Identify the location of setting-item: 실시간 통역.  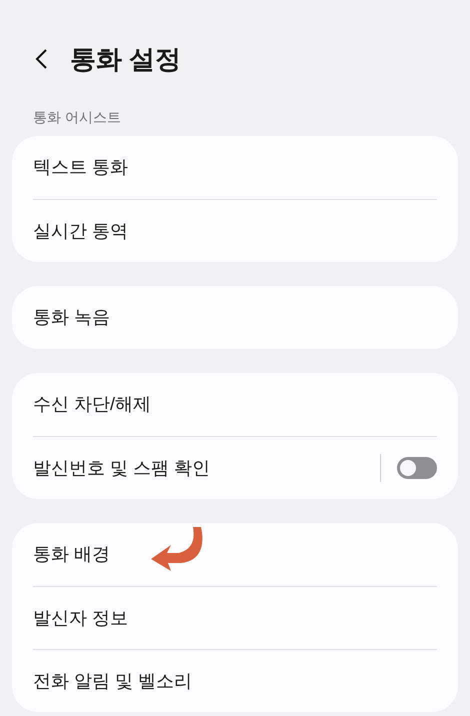
(80, 231).